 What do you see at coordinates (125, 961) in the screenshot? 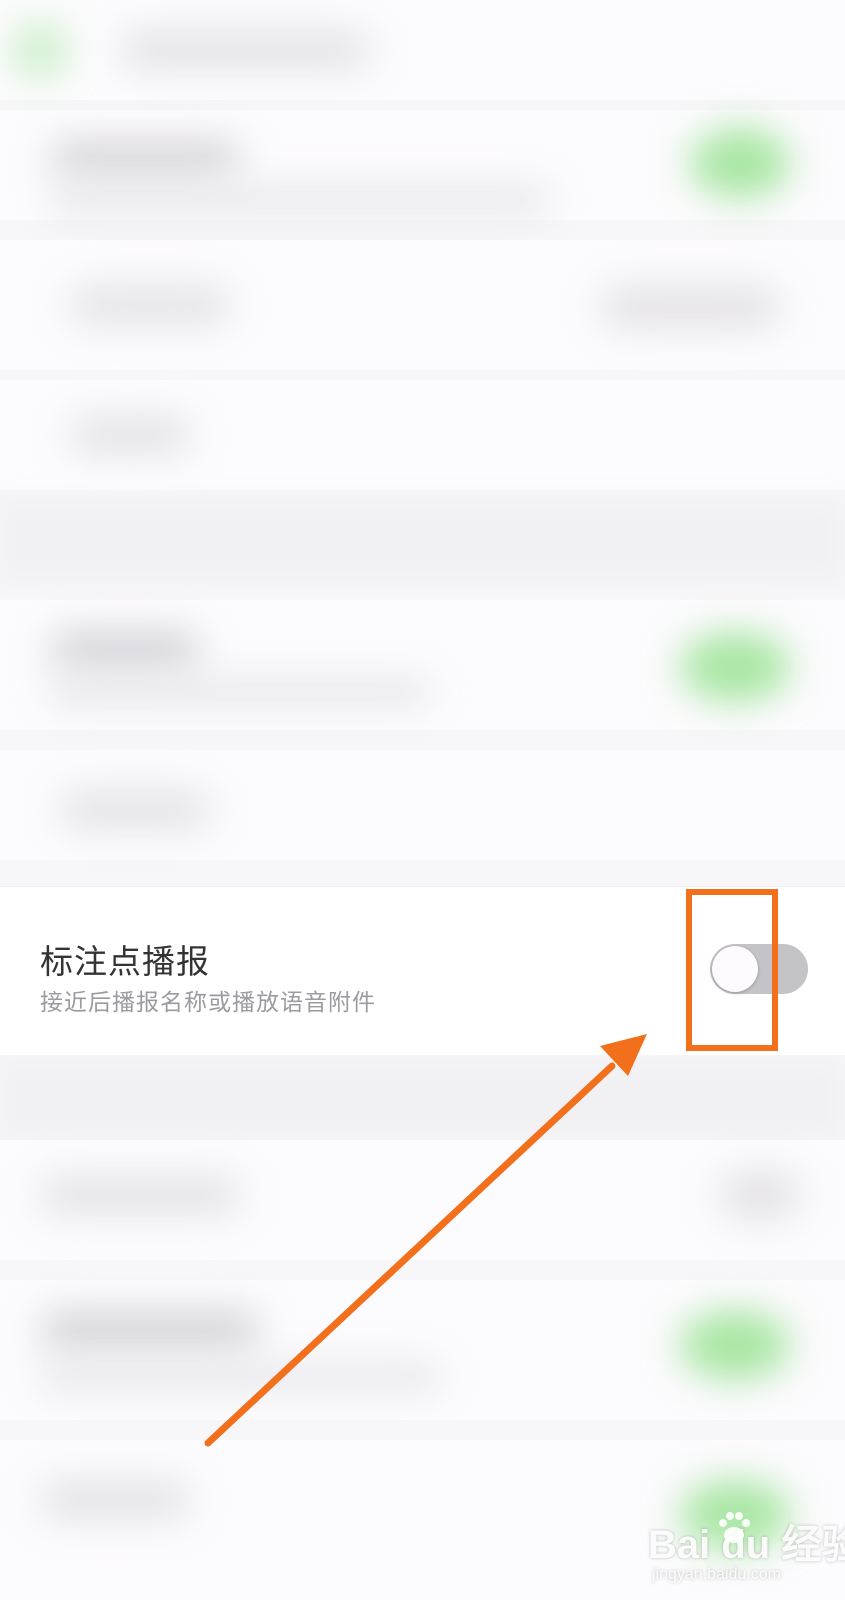
I see `setting-title: 标注点播报` at bounding box center [125, 961].